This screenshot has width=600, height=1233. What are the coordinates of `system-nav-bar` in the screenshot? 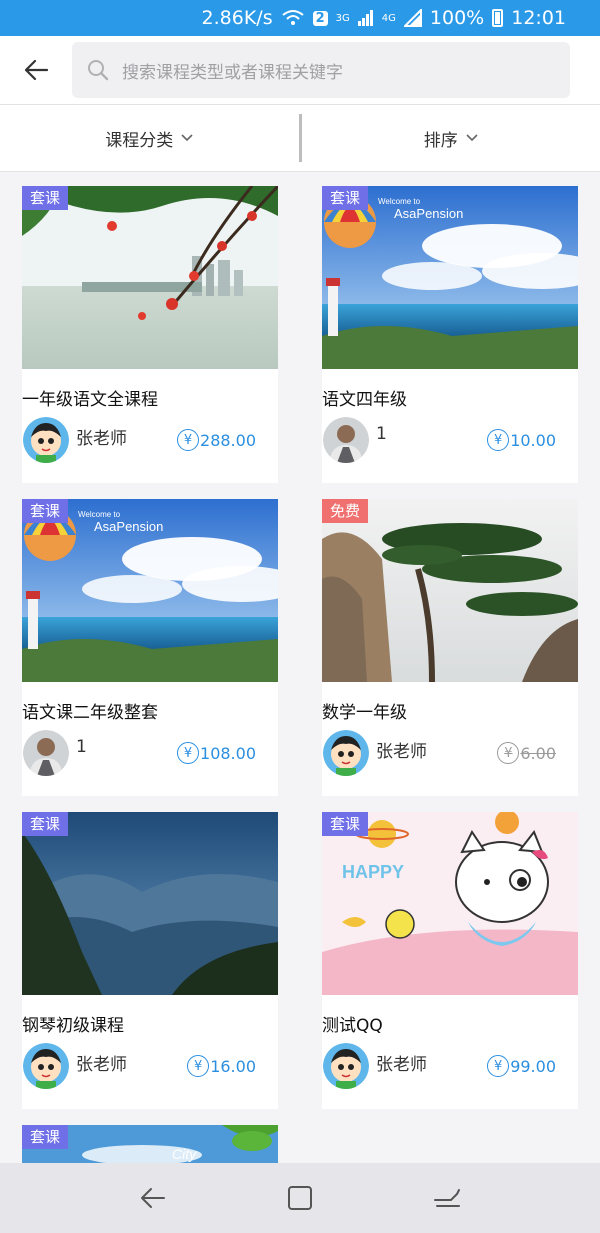 It's located at (300, 1198).